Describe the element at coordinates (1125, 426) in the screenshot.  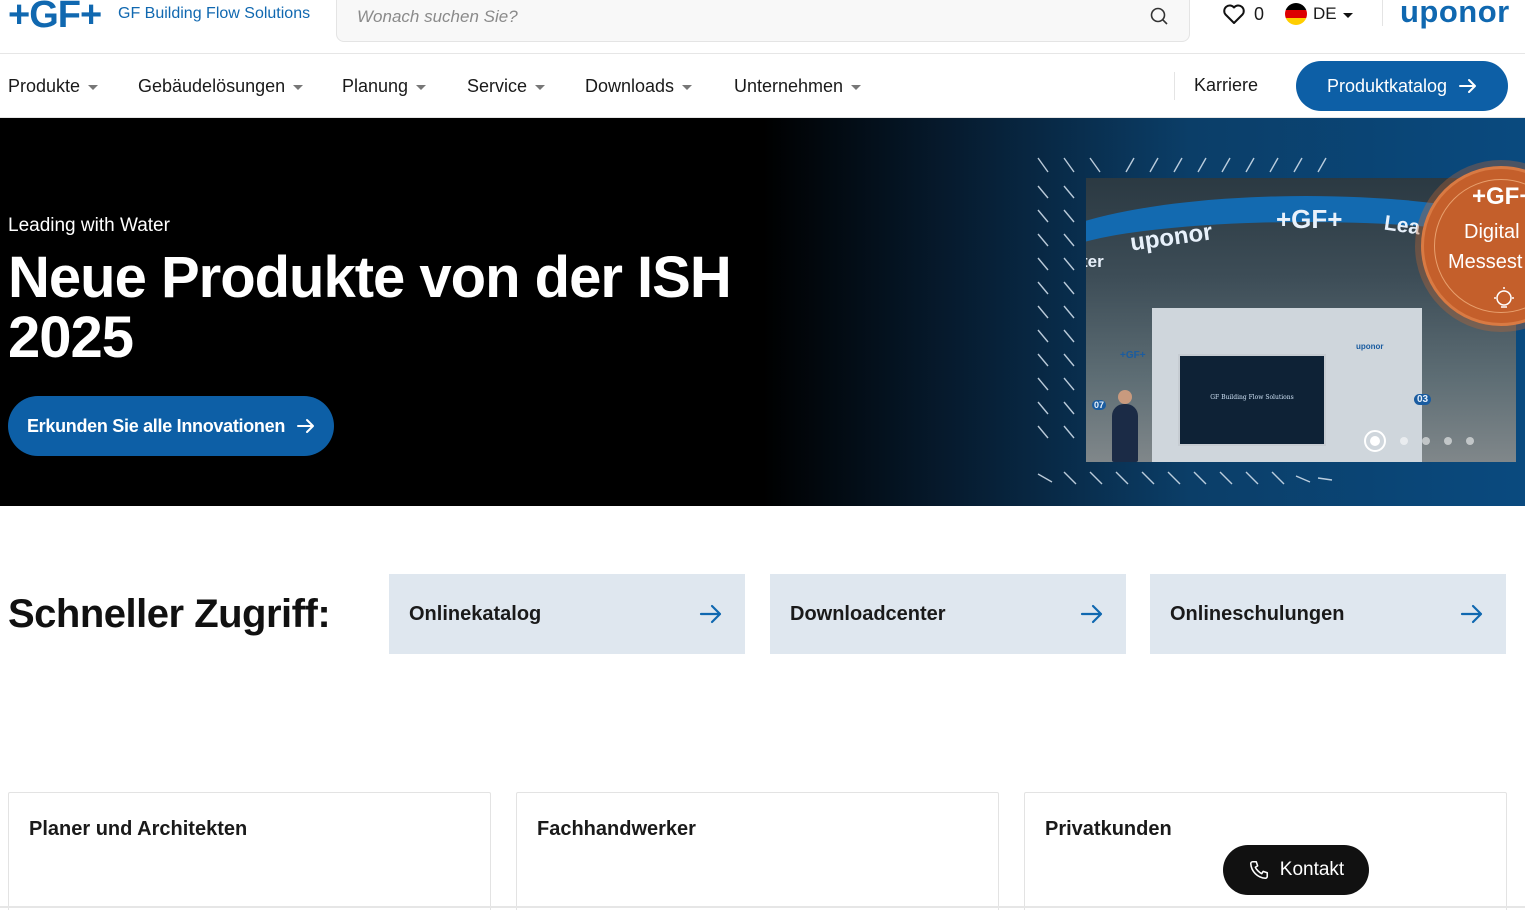
I see `person-figure` at that location.